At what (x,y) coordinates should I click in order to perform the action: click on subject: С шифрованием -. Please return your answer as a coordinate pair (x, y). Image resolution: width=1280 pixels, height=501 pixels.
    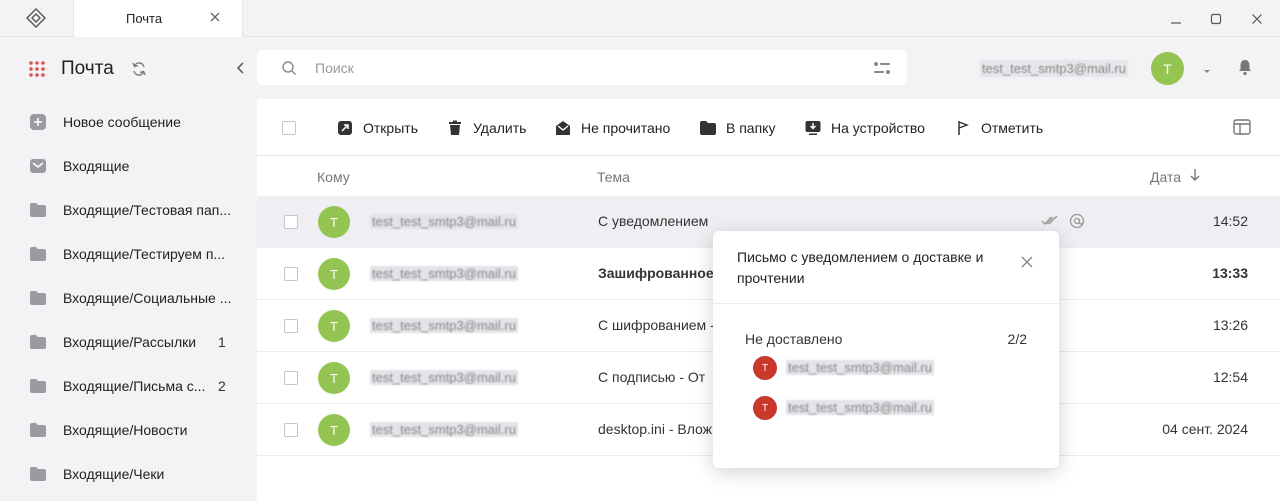
    Looking at the image, I should click on (656, 325).